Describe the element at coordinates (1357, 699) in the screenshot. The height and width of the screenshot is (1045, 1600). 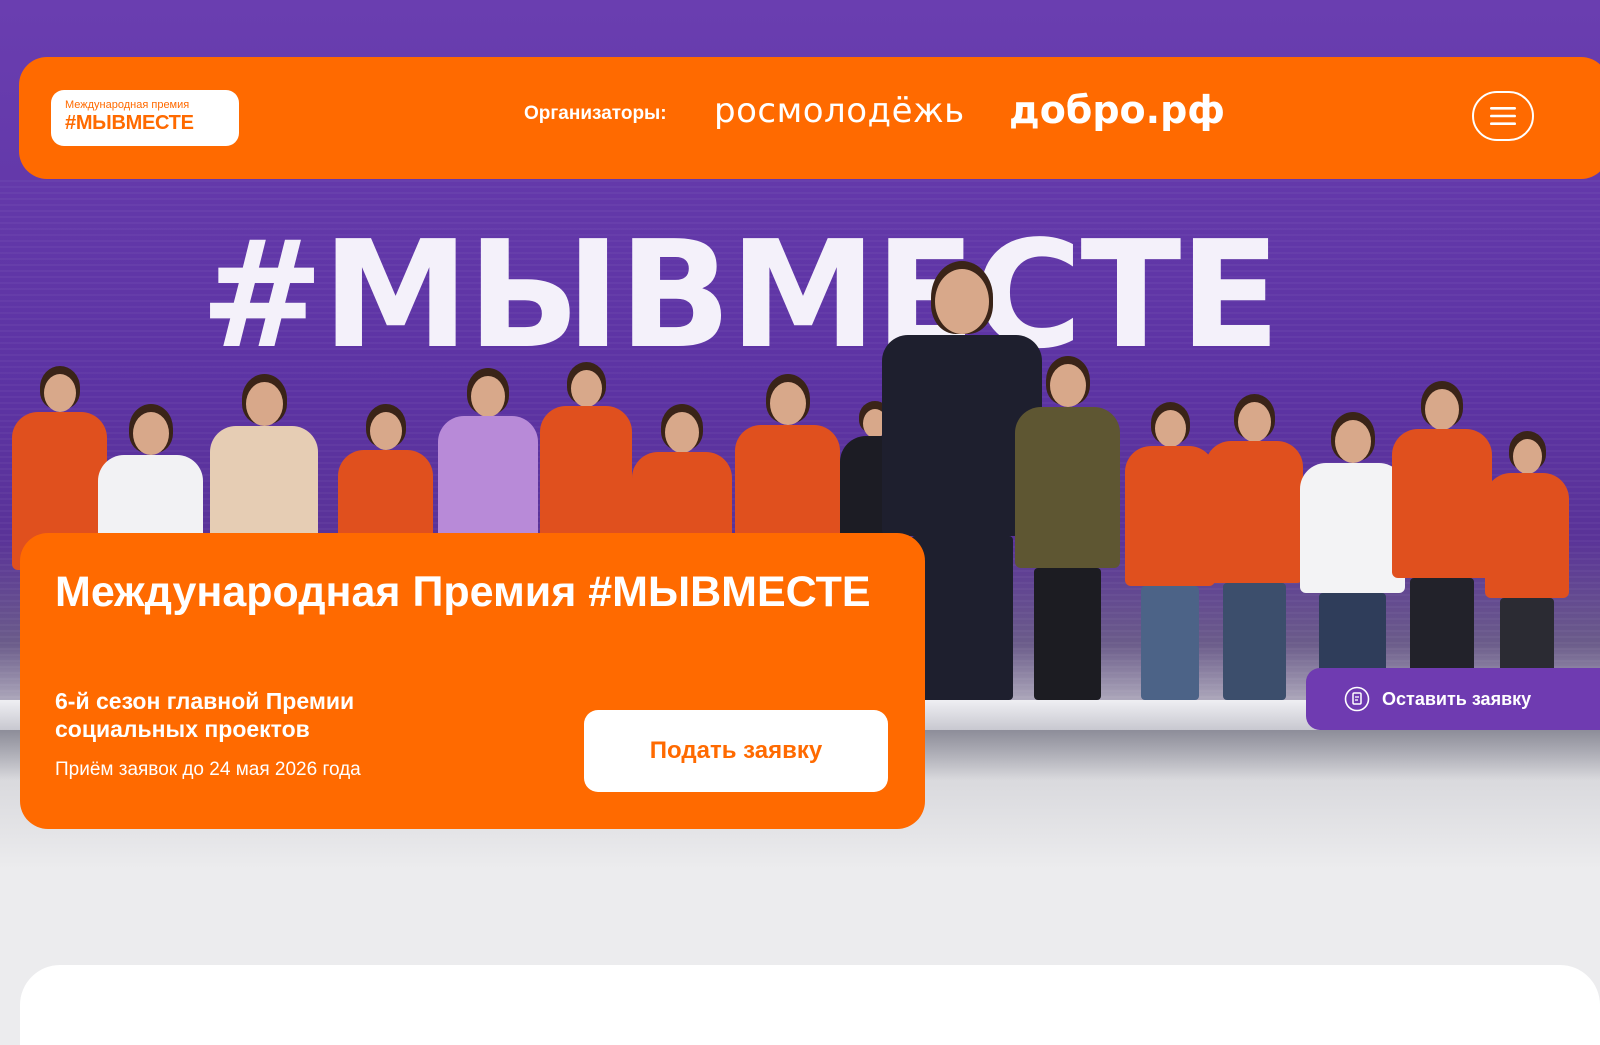
I see `edit-document-icon` at that location.